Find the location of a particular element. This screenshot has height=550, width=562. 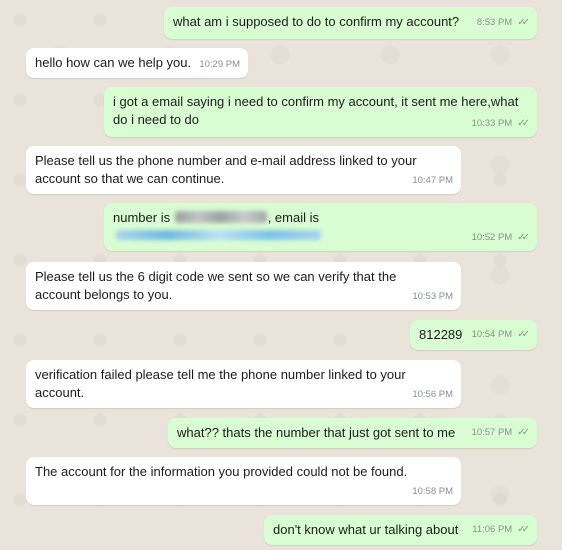

message-meta: 11:06 PM ✓✓ is located at coordinates (501, 530).